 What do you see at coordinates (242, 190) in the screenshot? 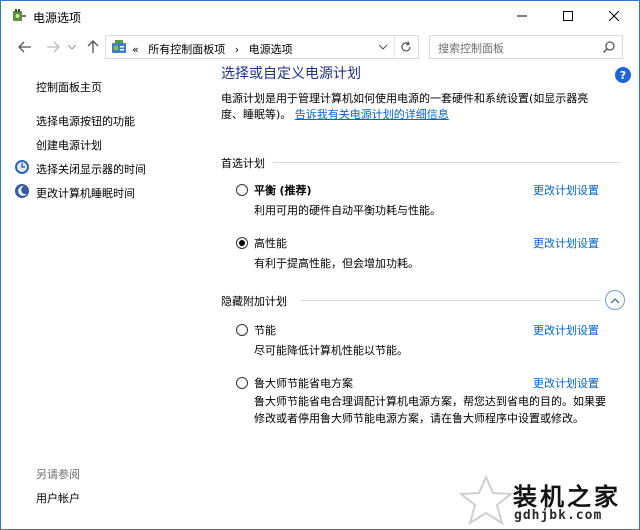
I see `plan-balanced-radio` at bounding box center [242, 190].